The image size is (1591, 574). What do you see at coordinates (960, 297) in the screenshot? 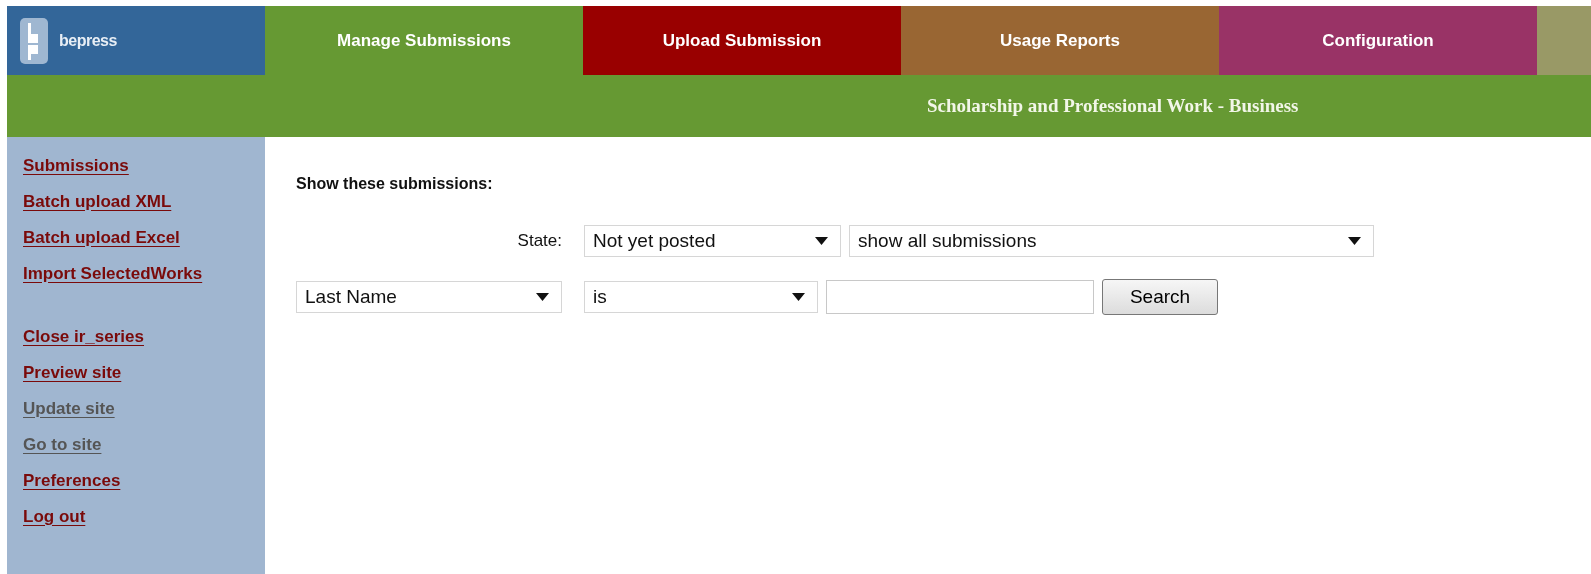
I see `search-field` at bounding box center [960, 297].